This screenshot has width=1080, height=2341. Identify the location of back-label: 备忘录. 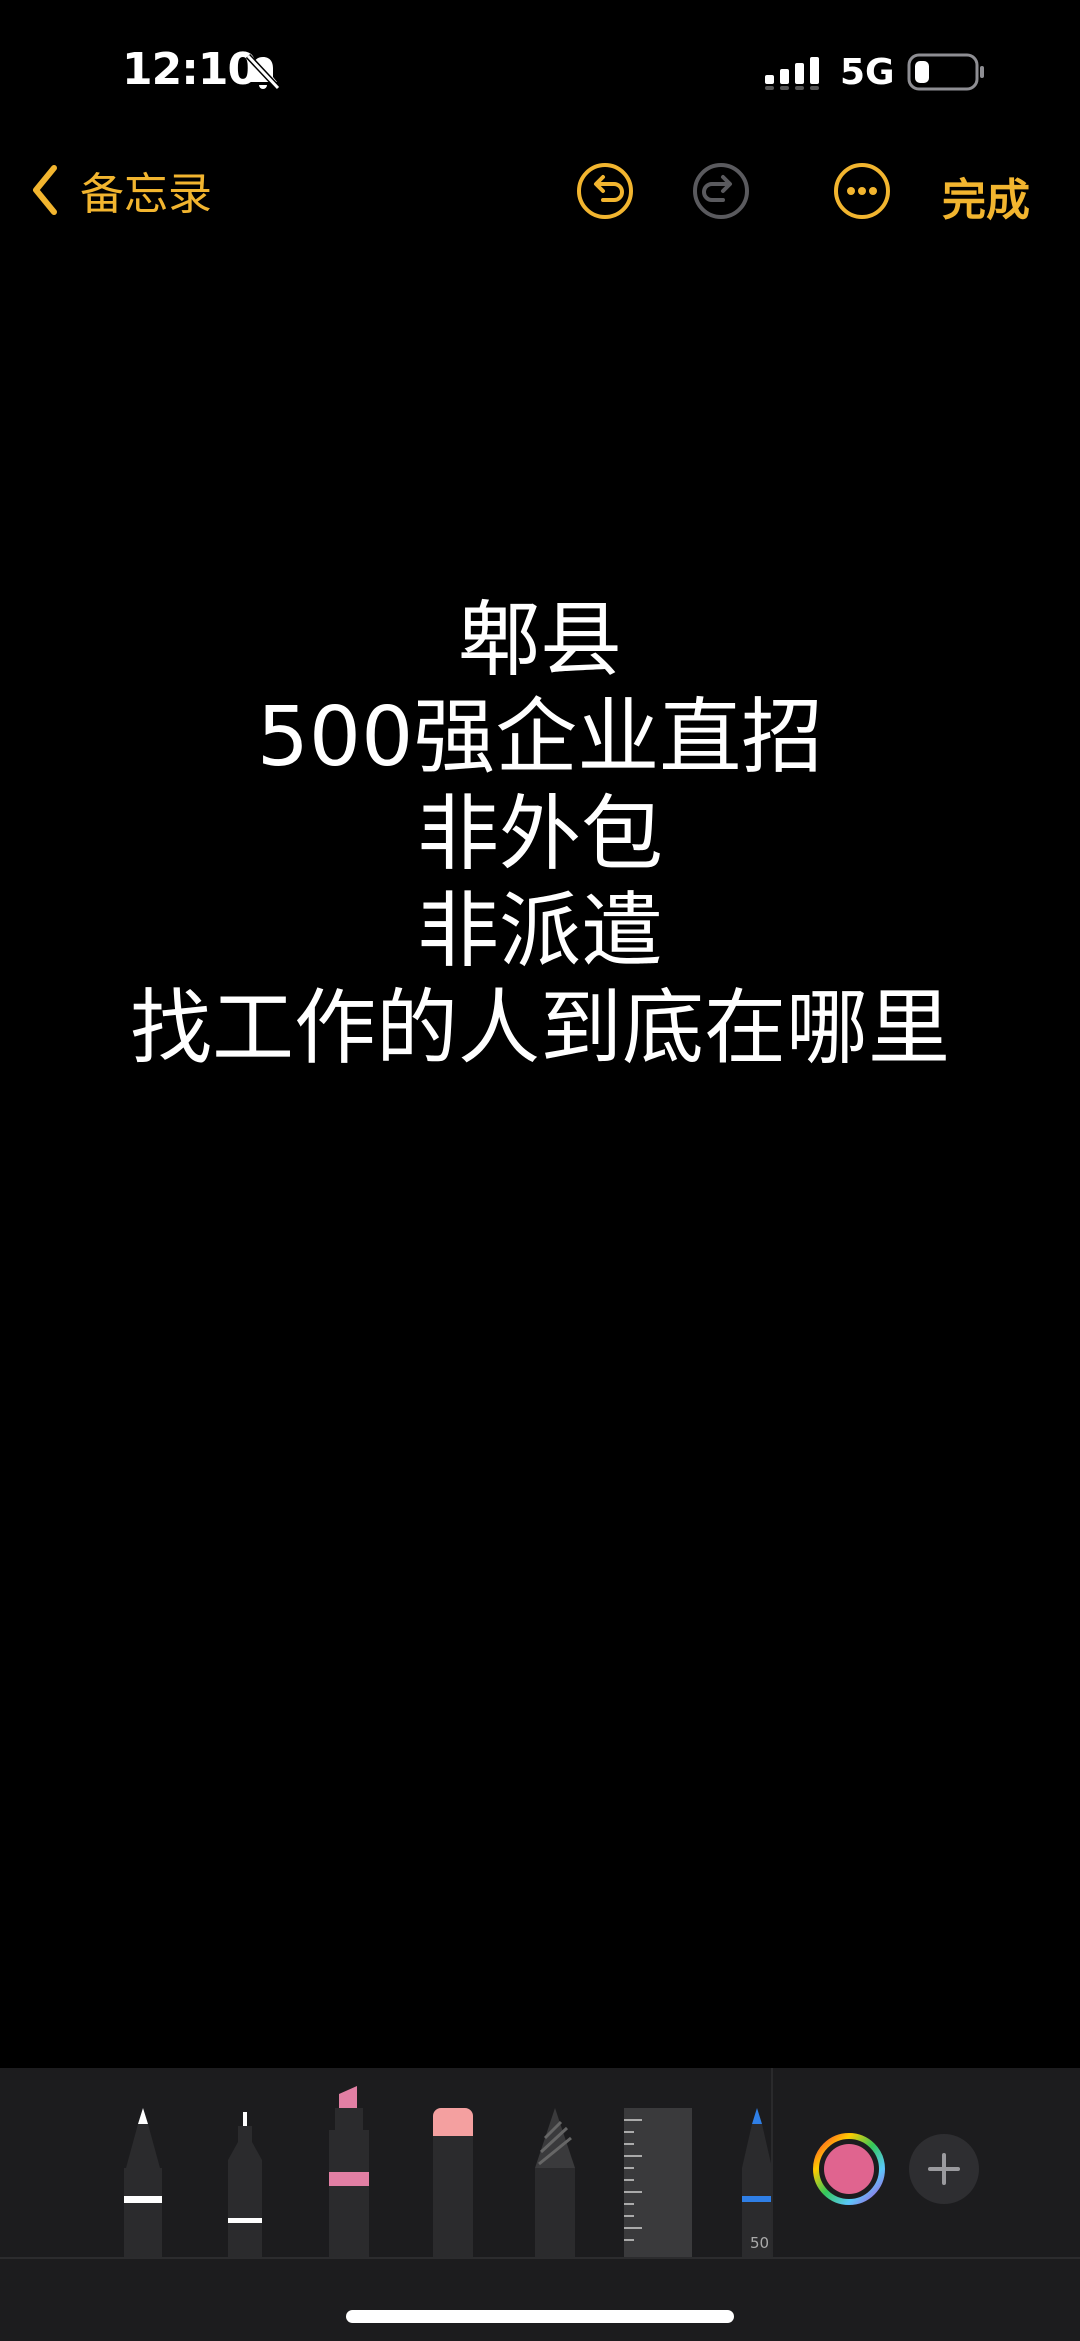
(146, 194).